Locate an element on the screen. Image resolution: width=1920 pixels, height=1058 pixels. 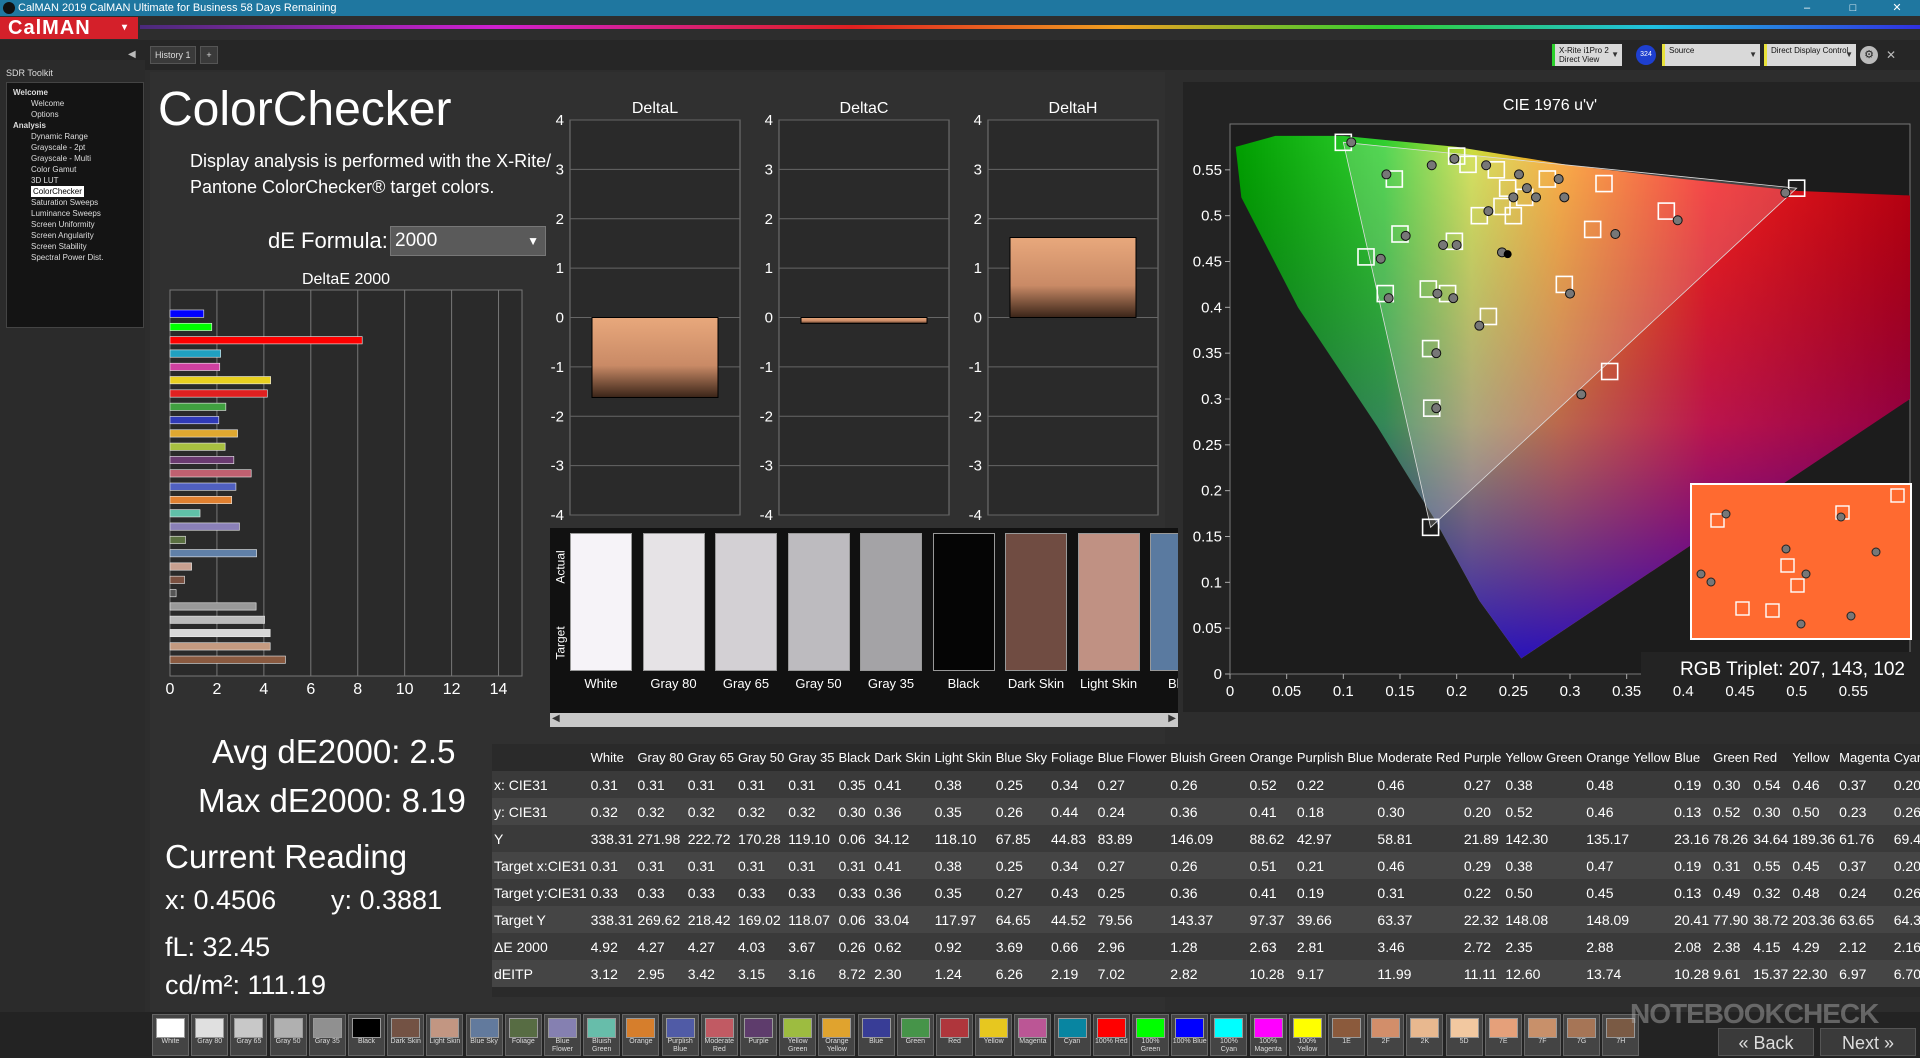
patch-gray-50: Gray 50 is located at coordinates (818, 620).